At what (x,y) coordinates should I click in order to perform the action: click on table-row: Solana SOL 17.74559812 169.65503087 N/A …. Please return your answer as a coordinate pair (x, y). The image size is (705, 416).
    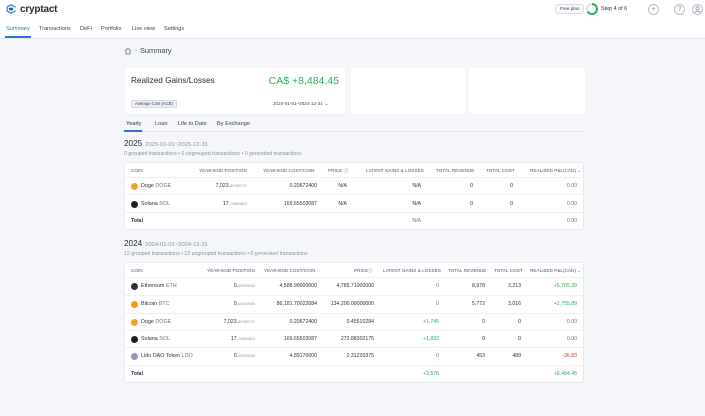
    Looking at the image, I should click on (354, 204).